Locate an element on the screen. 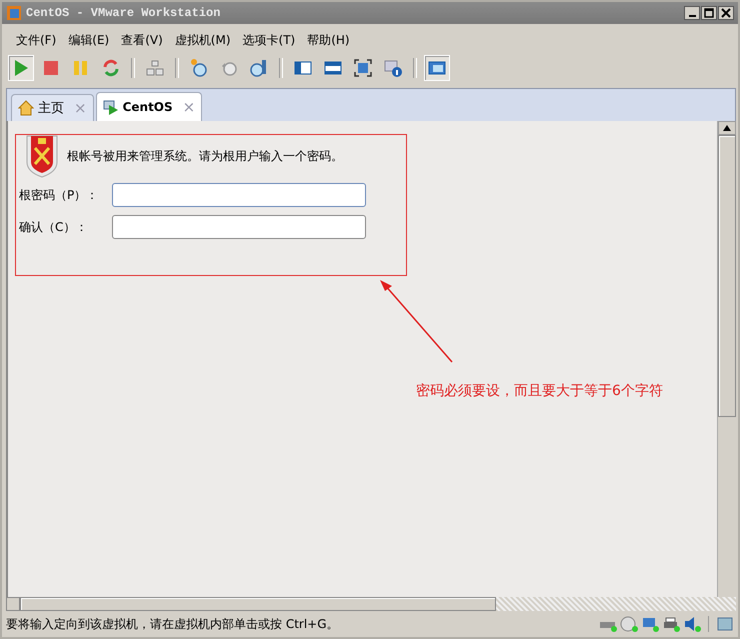 The height and width of the screenshot is (639, 740). tab-label: CentOS is located at coordinates (147, 107).